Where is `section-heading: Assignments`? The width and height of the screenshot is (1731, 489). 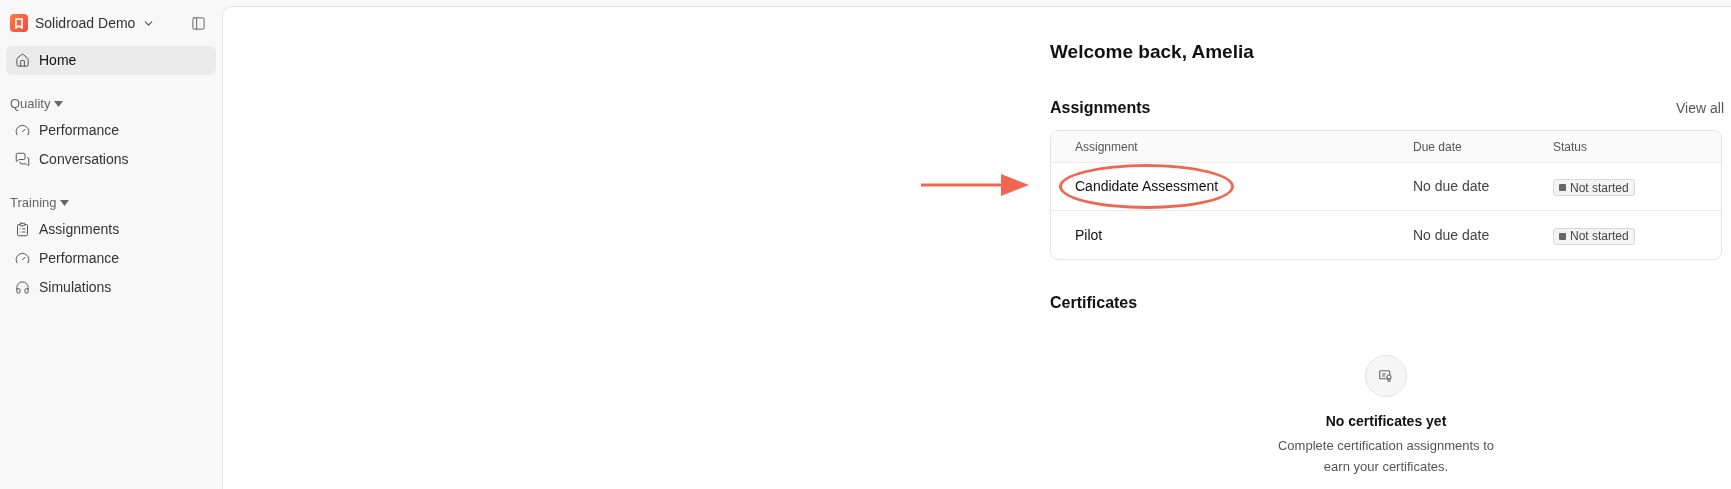
section-heading: Assignments is located at coordinates (1100, 108).